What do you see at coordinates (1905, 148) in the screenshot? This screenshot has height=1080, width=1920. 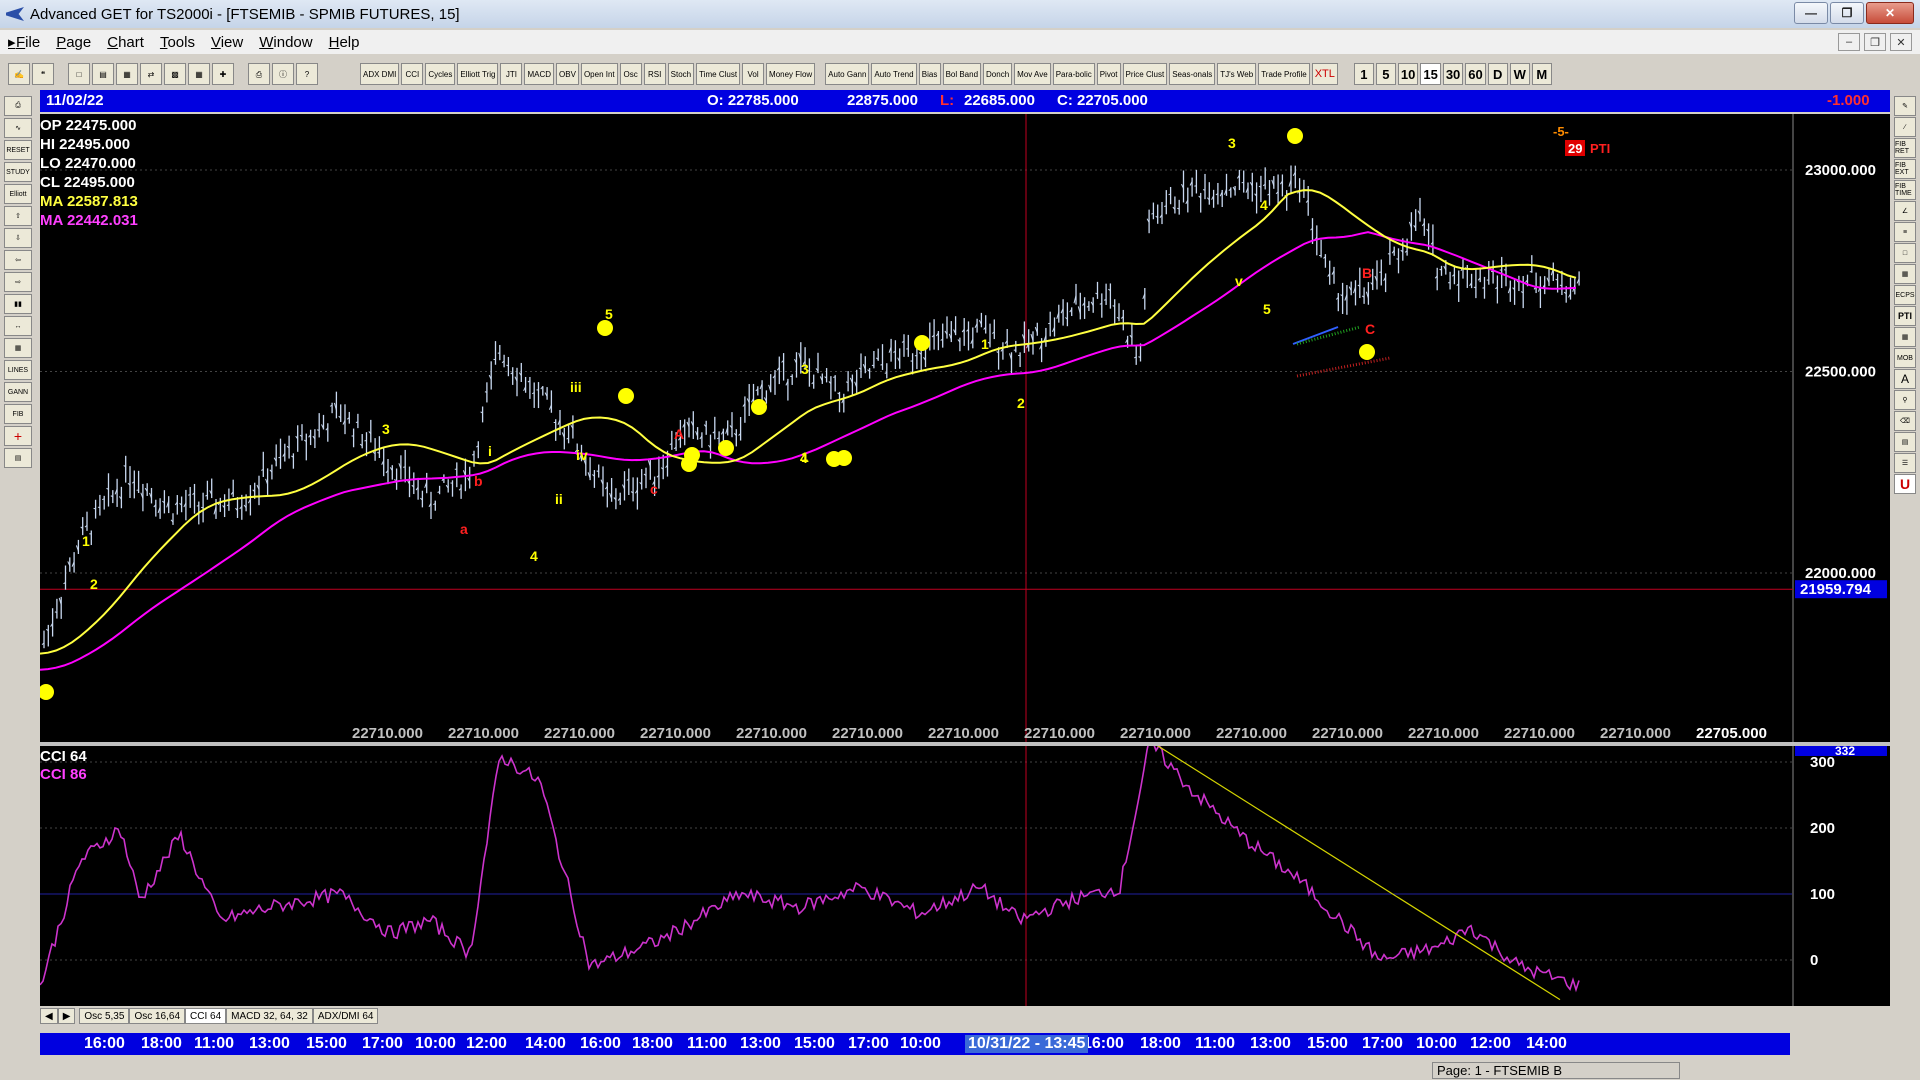 I see `fib-ret-icon: FIB RET` at bounding box center [1905, 148].